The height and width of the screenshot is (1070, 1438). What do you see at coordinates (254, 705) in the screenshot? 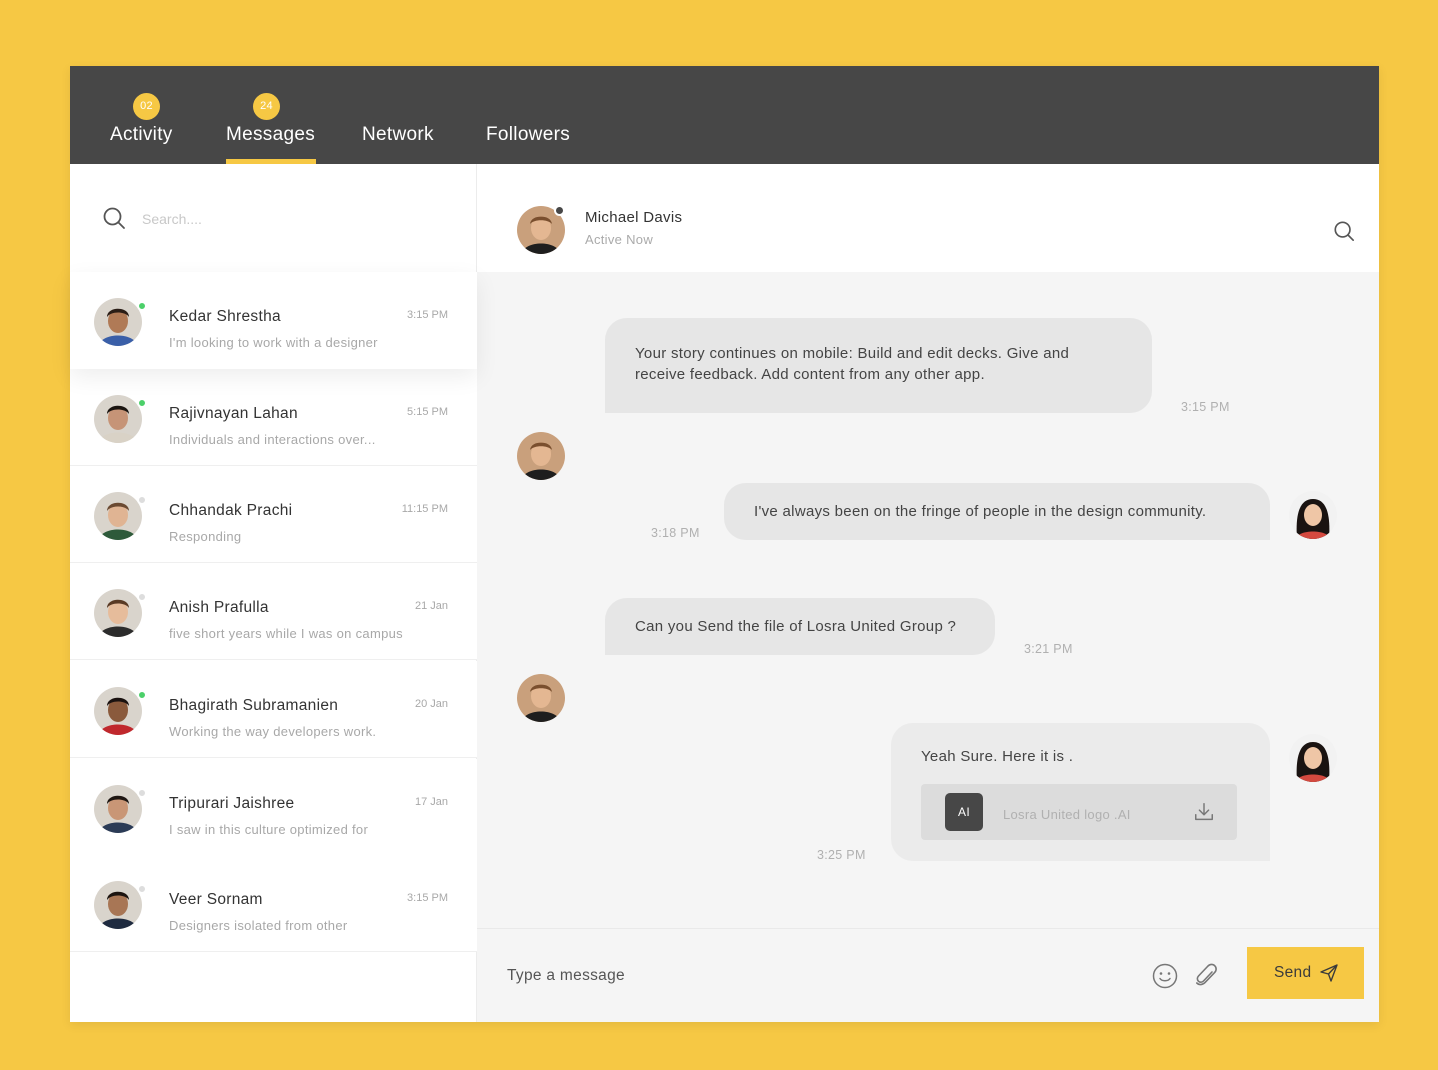
I see `contact-name: Bhagirath Subramanien` at bounding box center [254, 705].